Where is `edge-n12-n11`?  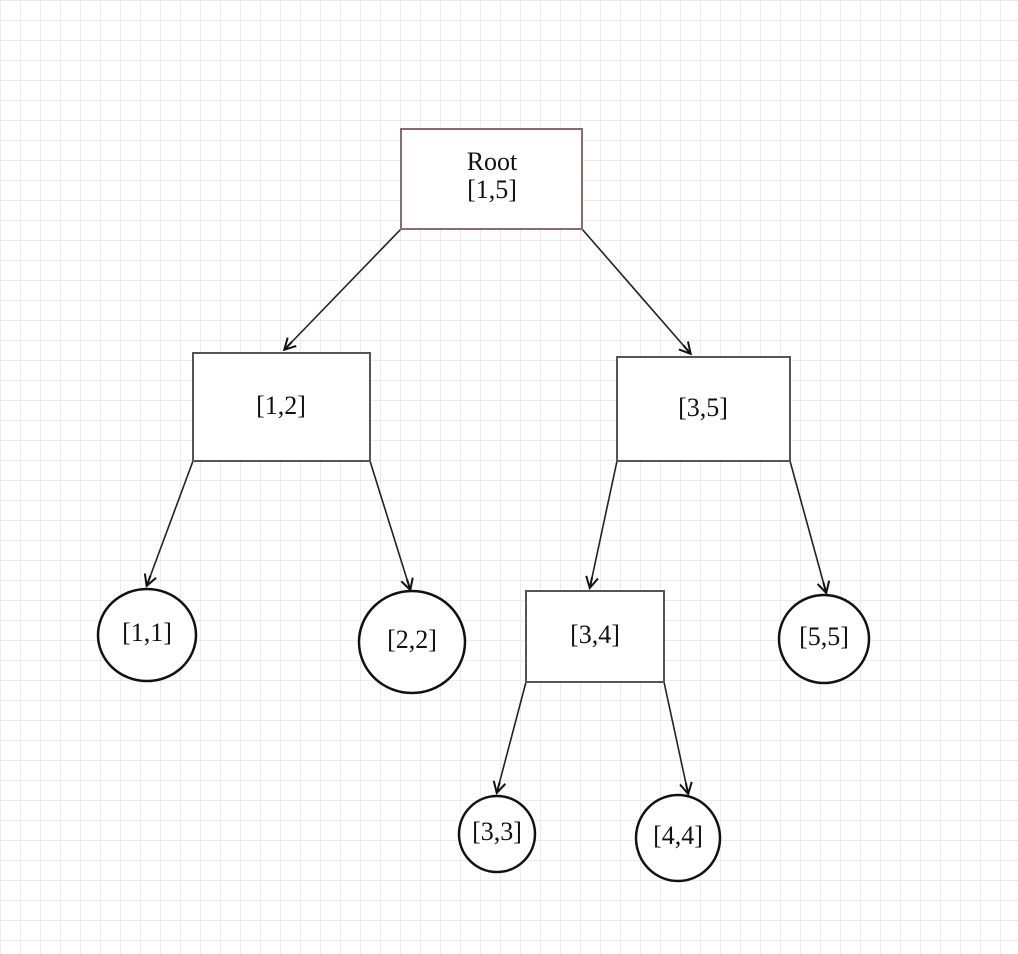
edge-n12-n11 is located at coordinates (170, 522).